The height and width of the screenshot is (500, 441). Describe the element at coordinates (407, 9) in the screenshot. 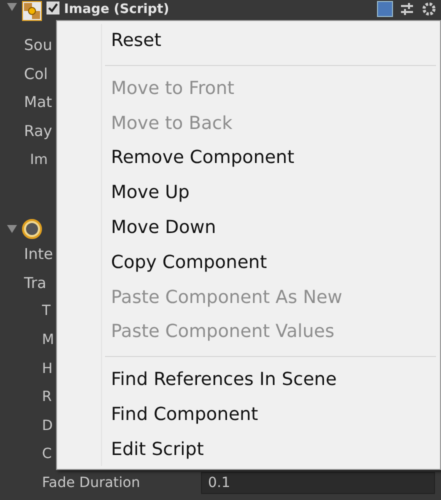

I see `preset-icon` at that location.